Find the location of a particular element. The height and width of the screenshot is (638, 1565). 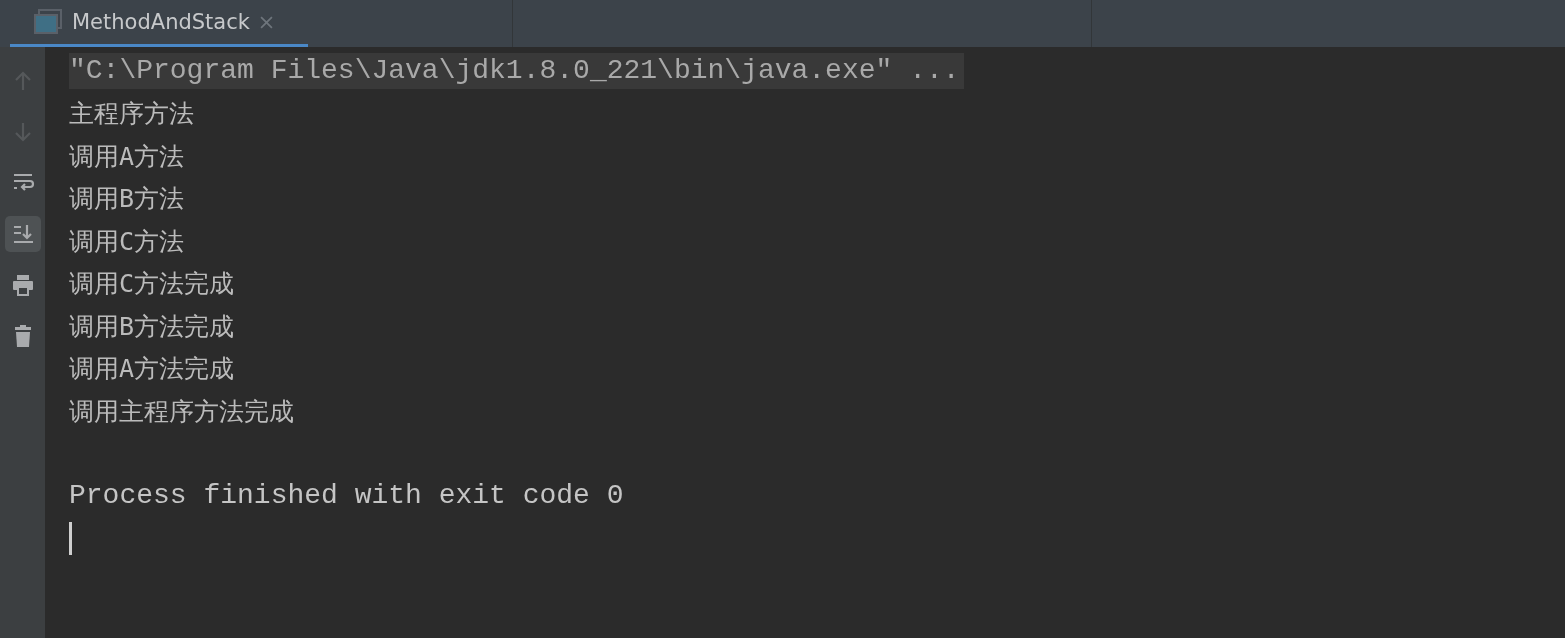

output-line: 调用A方法 is located at coordinates (127, 156).